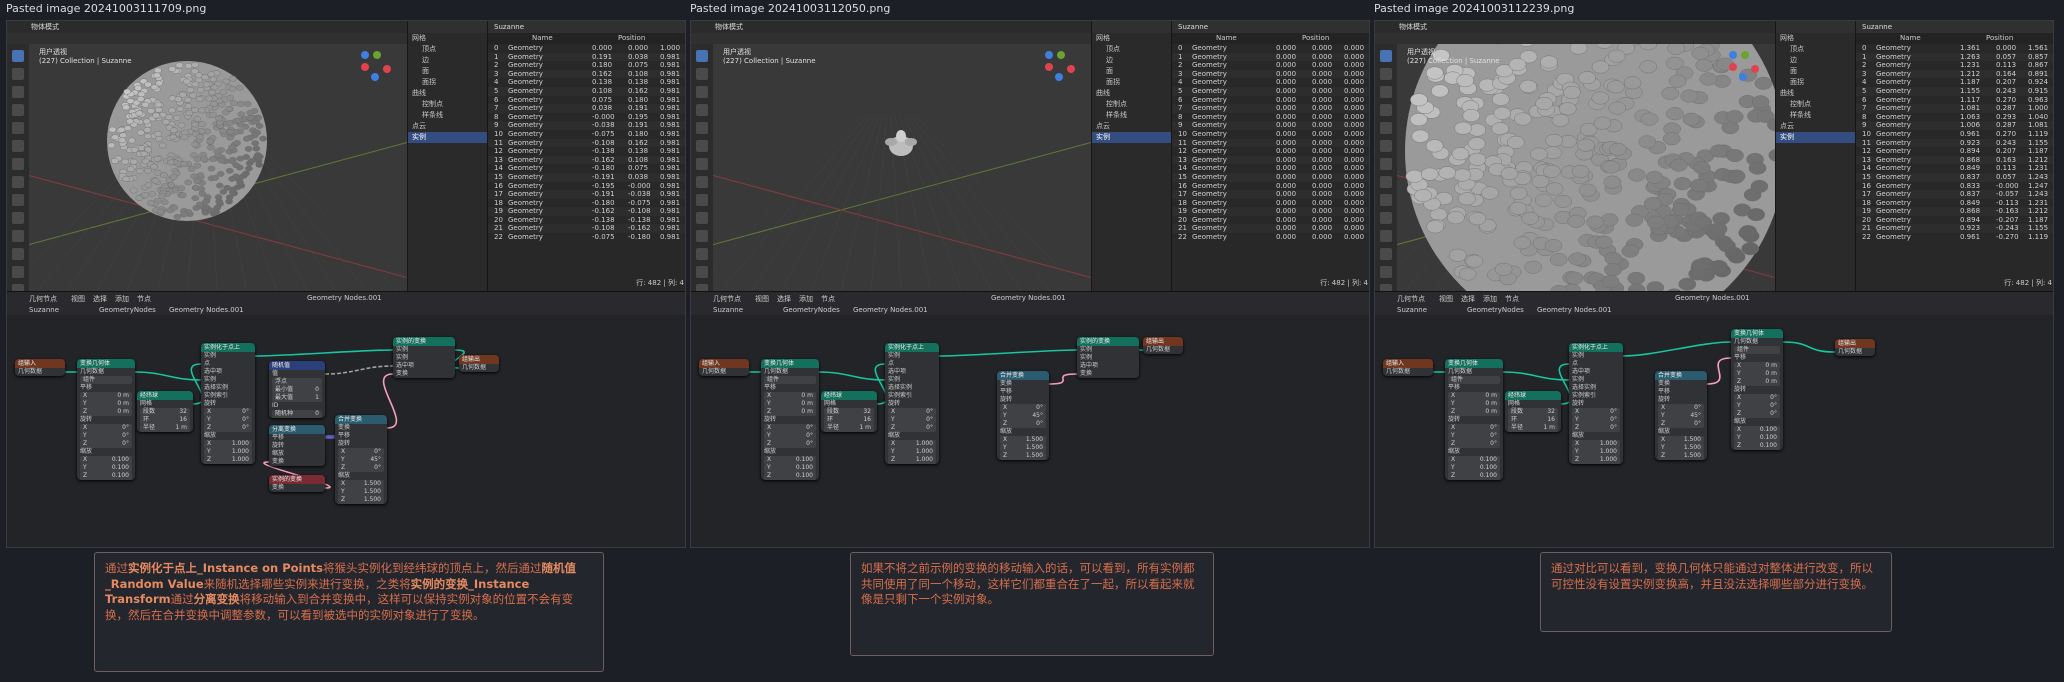 The width and height of the screenshot is (2064, 682). Describe the element at coordinates (1512, 299) in the screenshot. I see `menu-3: 节点` at that location.